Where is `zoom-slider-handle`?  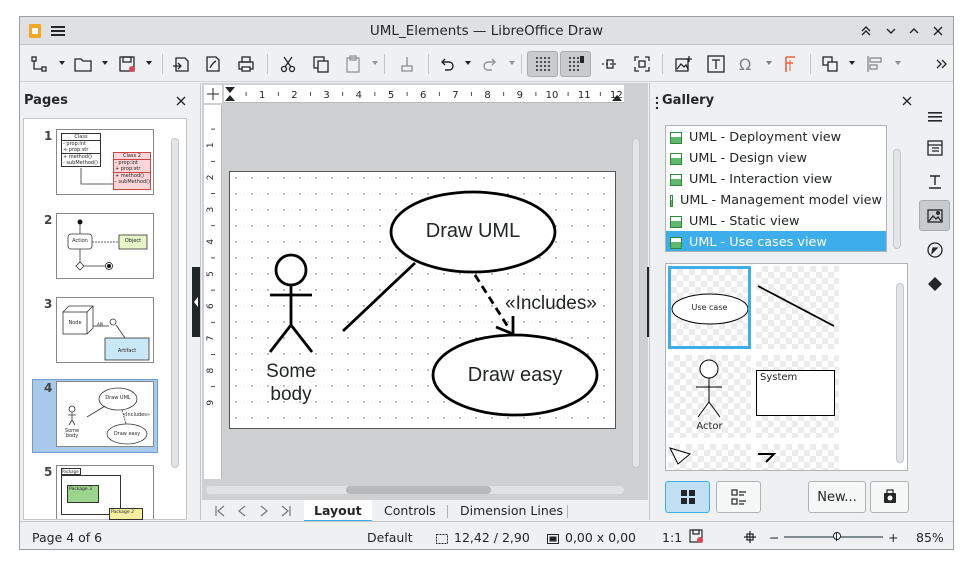
zoom-slider-handle is located at coordinates (837, 536).